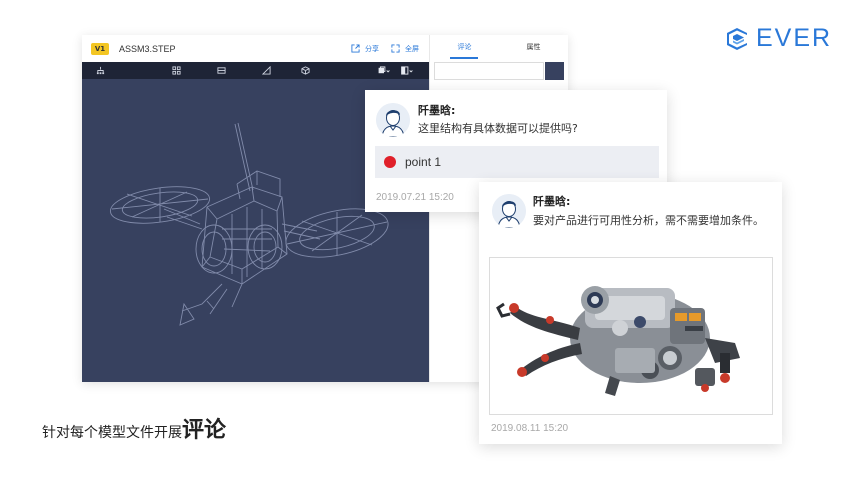  What do you see at coordinates (372, 48) in the screenshot?
I see `share-label: 分享` at bounding box center [372, 48].